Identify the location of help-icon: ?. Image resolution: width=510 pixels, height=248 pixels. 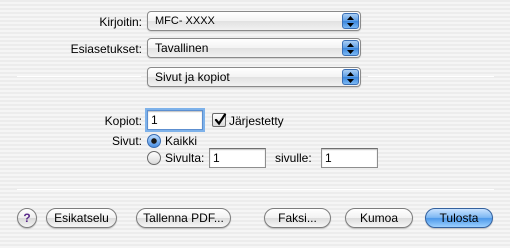
(27, 218).